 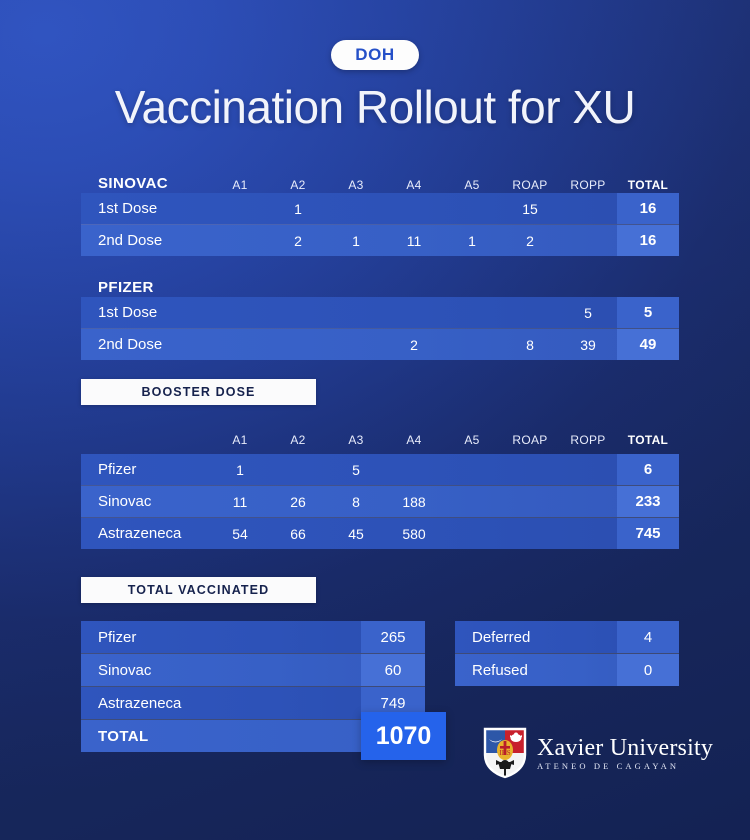 I want to click on cell-a4: 2, so click(x=414, y=344).